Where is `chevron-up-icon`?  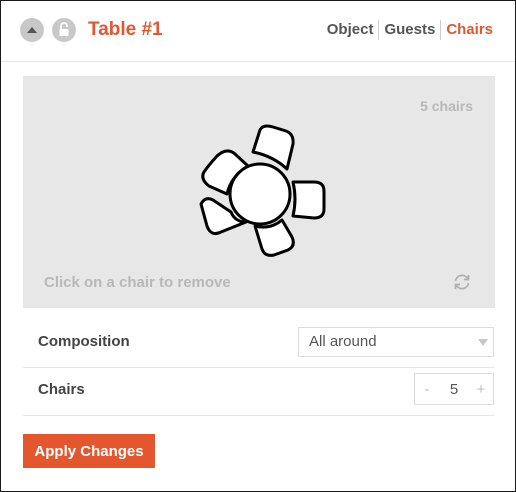
chevron-up-icon is located at coordinates (32, 30).